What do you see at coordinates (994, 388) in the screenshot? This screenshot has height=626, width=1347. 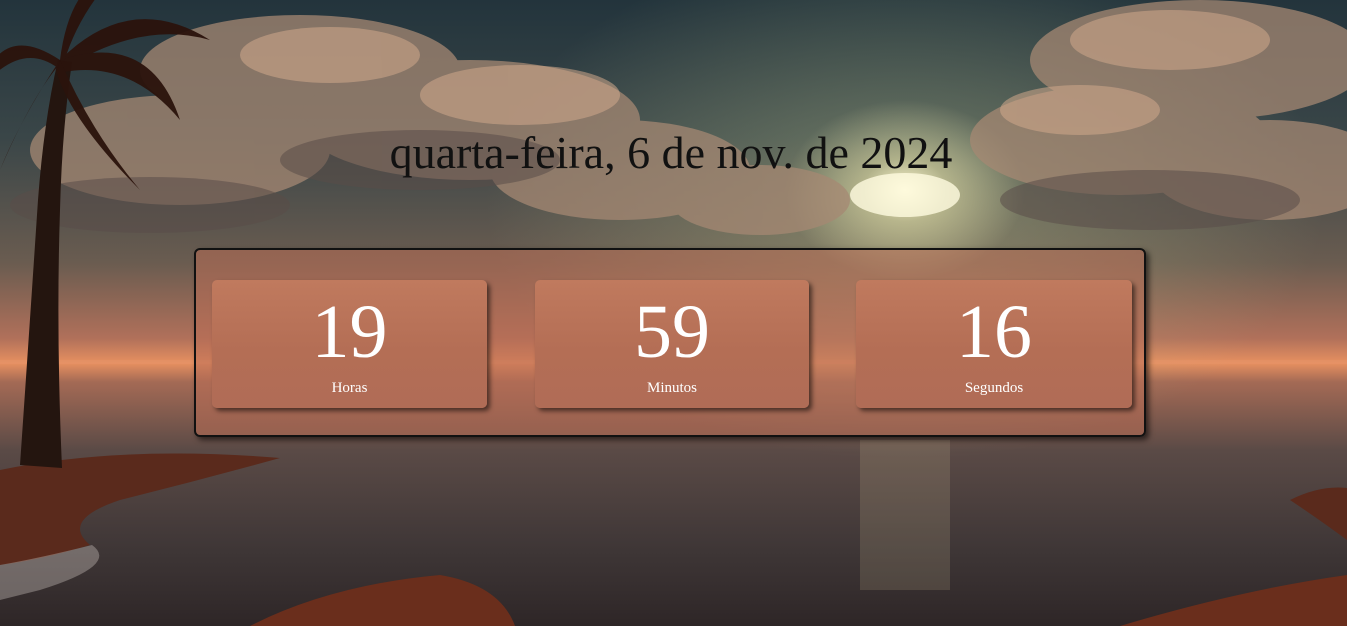 I see `seconds-label: Segundos` at bounding box center [994, 388].